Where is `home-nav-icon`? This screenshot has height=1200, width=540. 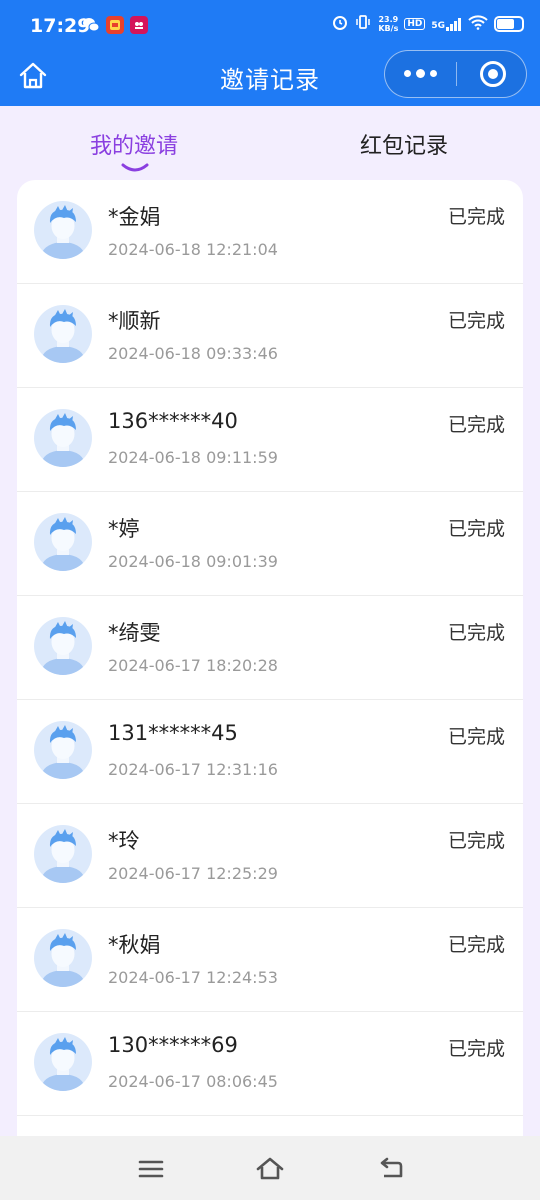 home-nav-icon is located at coordinates (270, 1169).